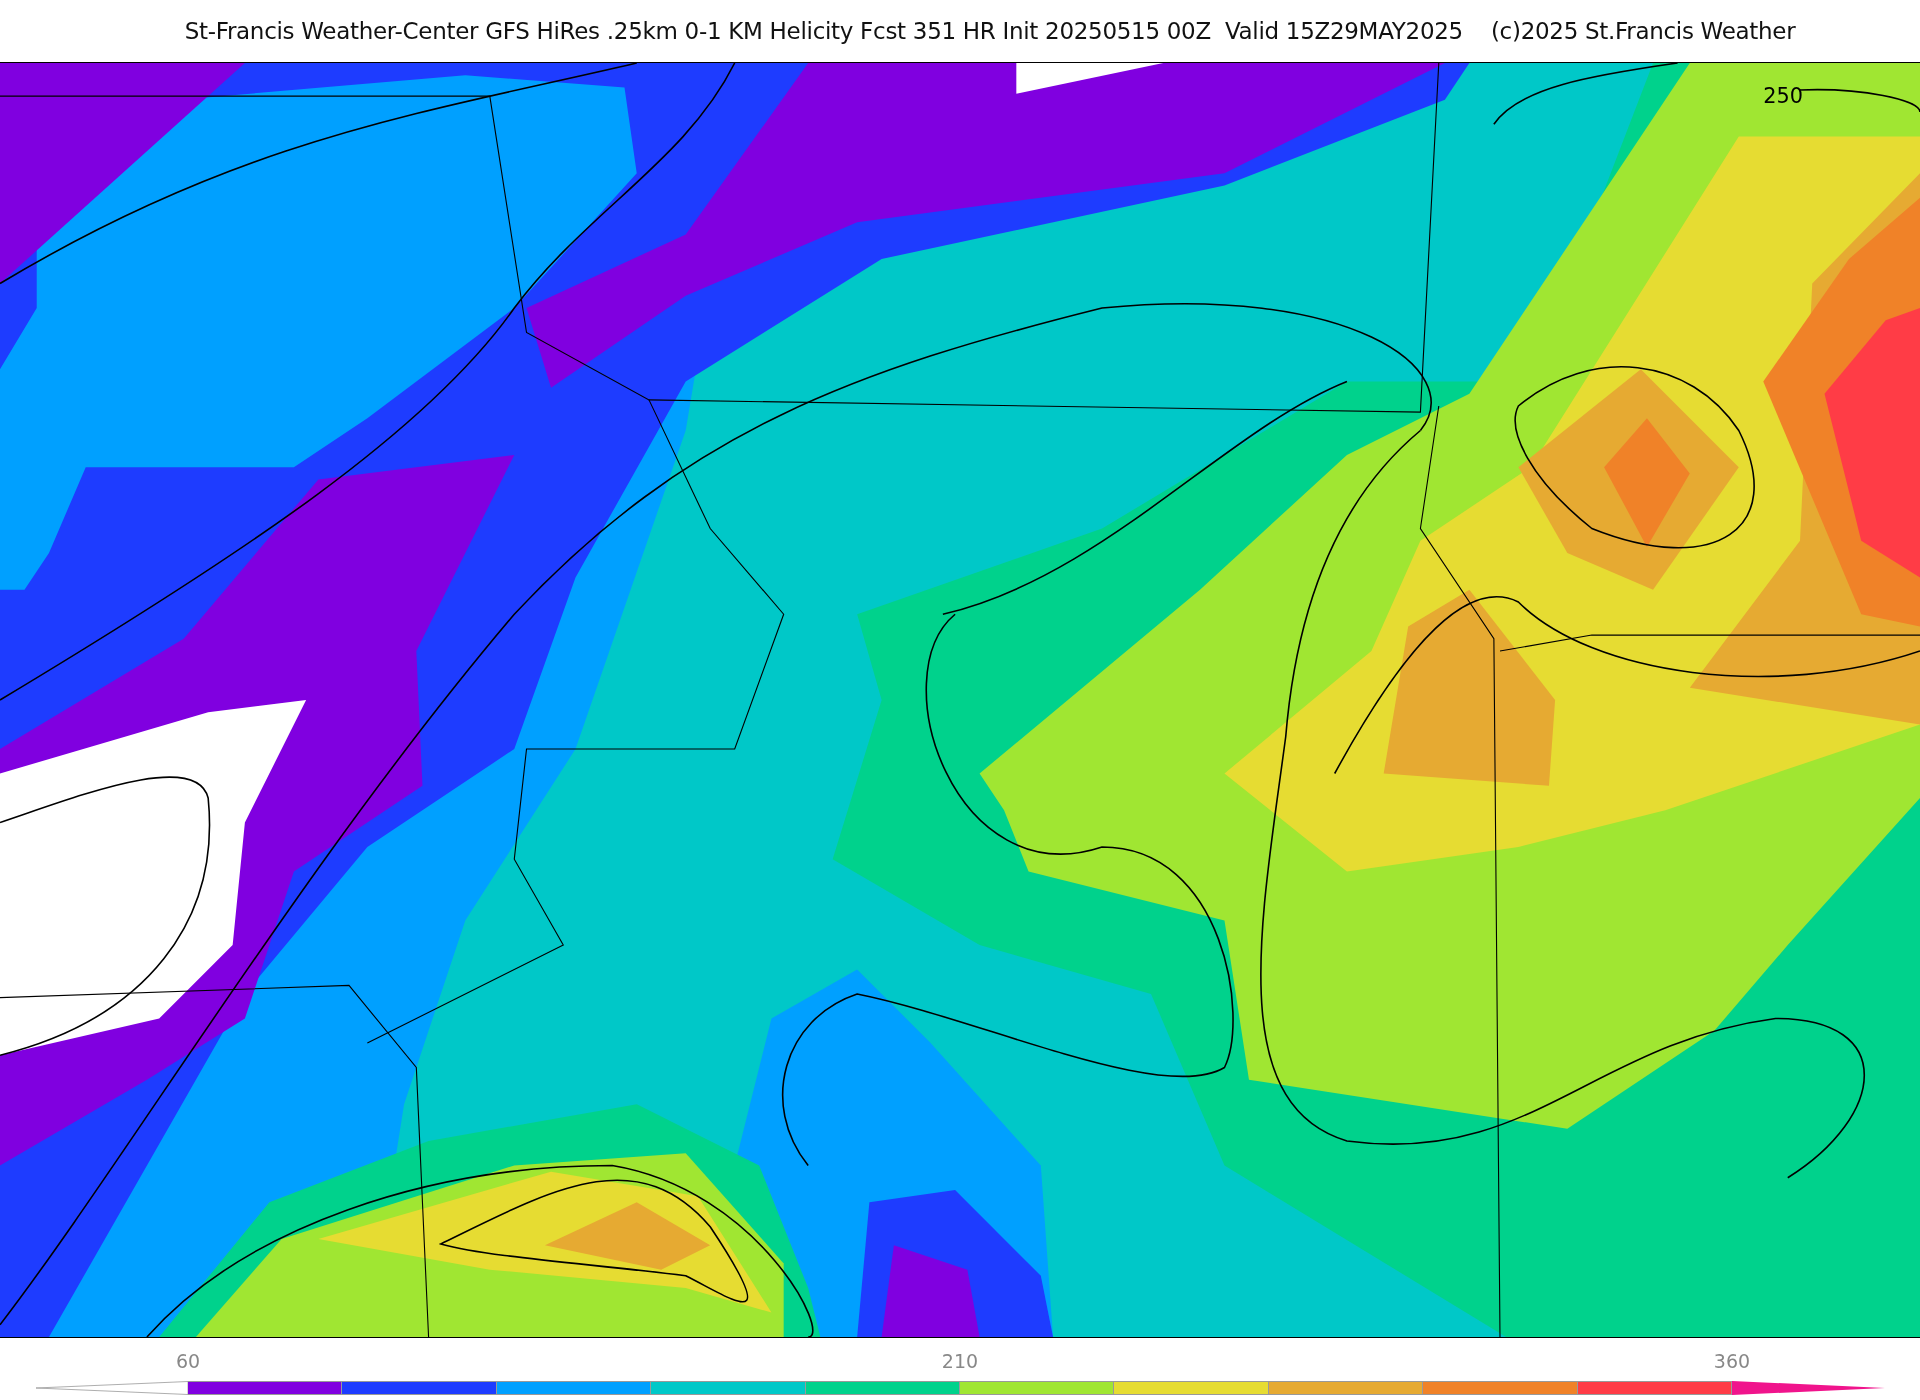 The height and width of the screenshot is (1400, 1920). Describe the element at coordinates (188, 1361) in the screenshot. I see `colorbar-label: 60` at that location.